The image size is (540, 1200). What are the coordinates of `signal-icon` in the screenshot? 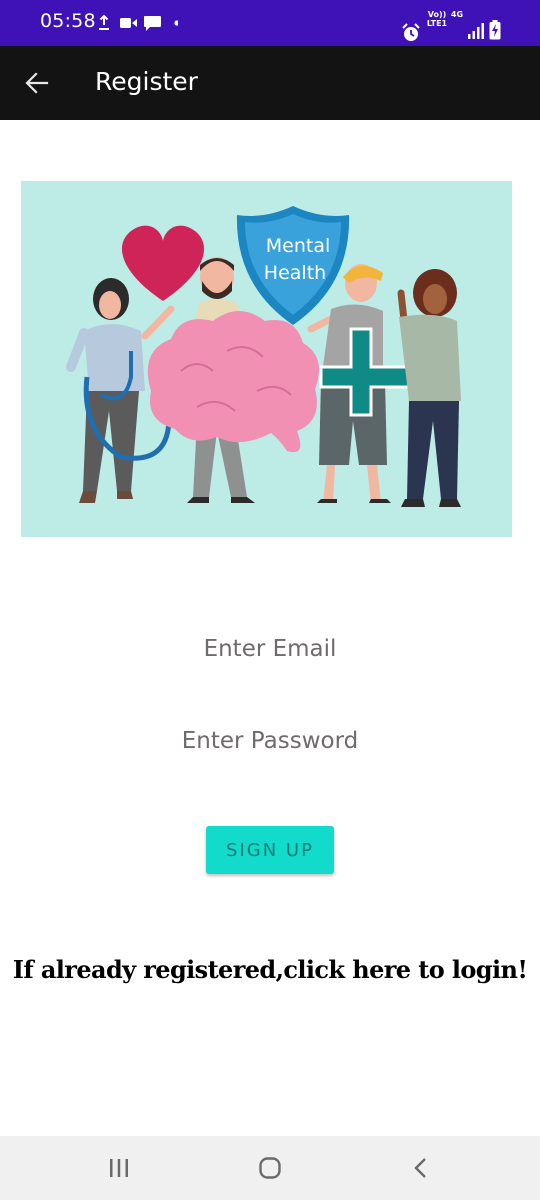 It's located at (476, 31).